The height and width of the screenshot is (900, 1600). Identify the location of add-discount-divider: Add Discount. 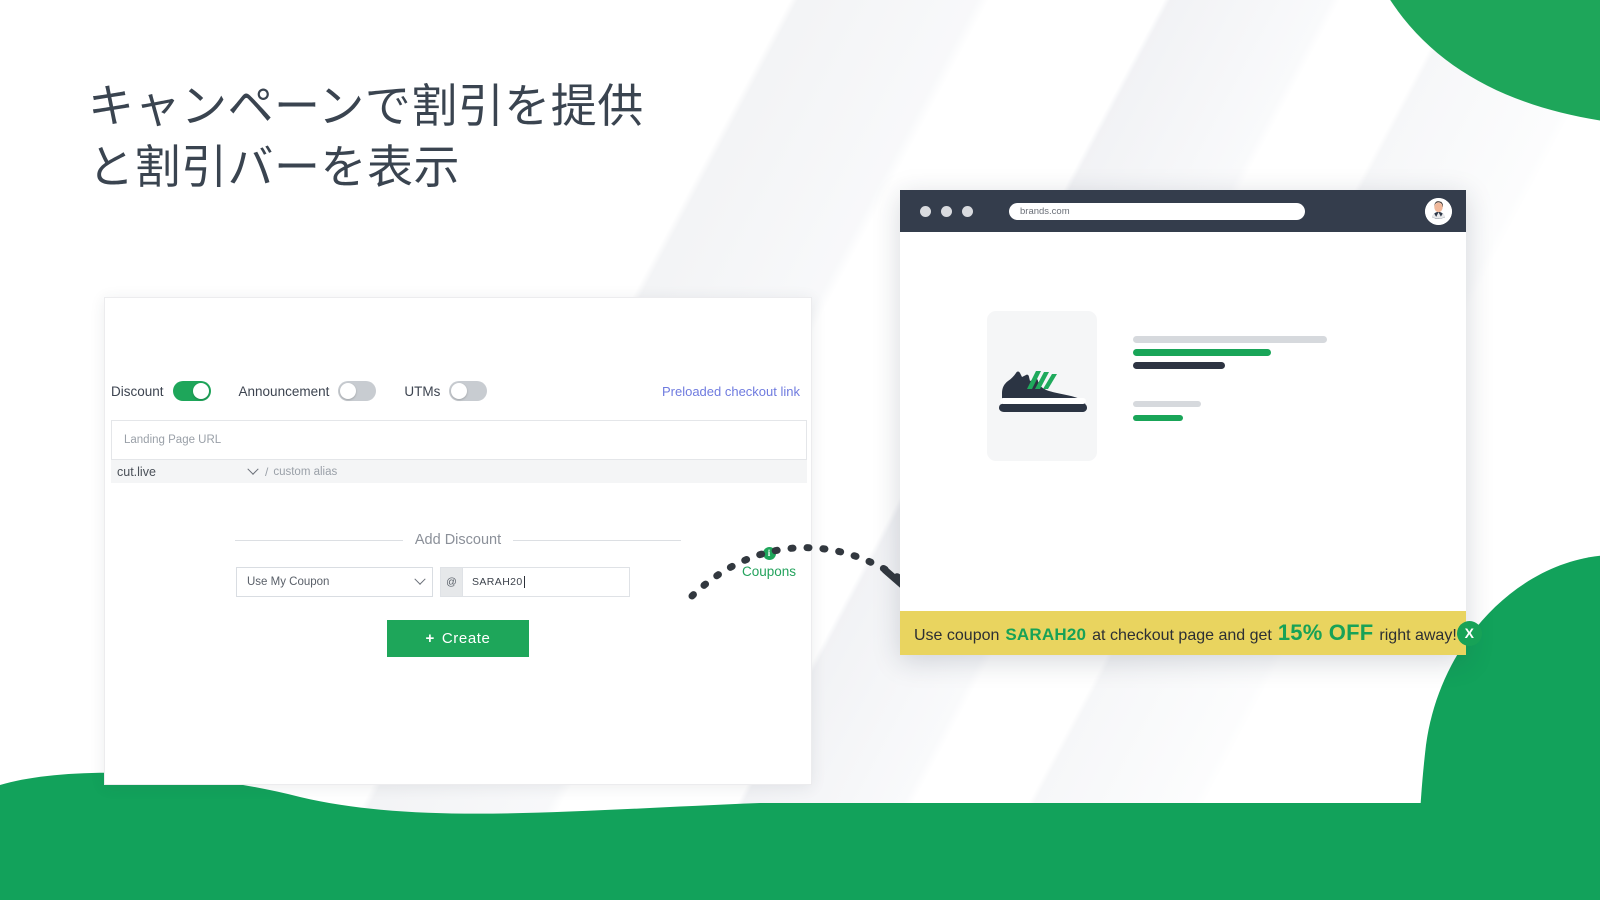
(458, 540).